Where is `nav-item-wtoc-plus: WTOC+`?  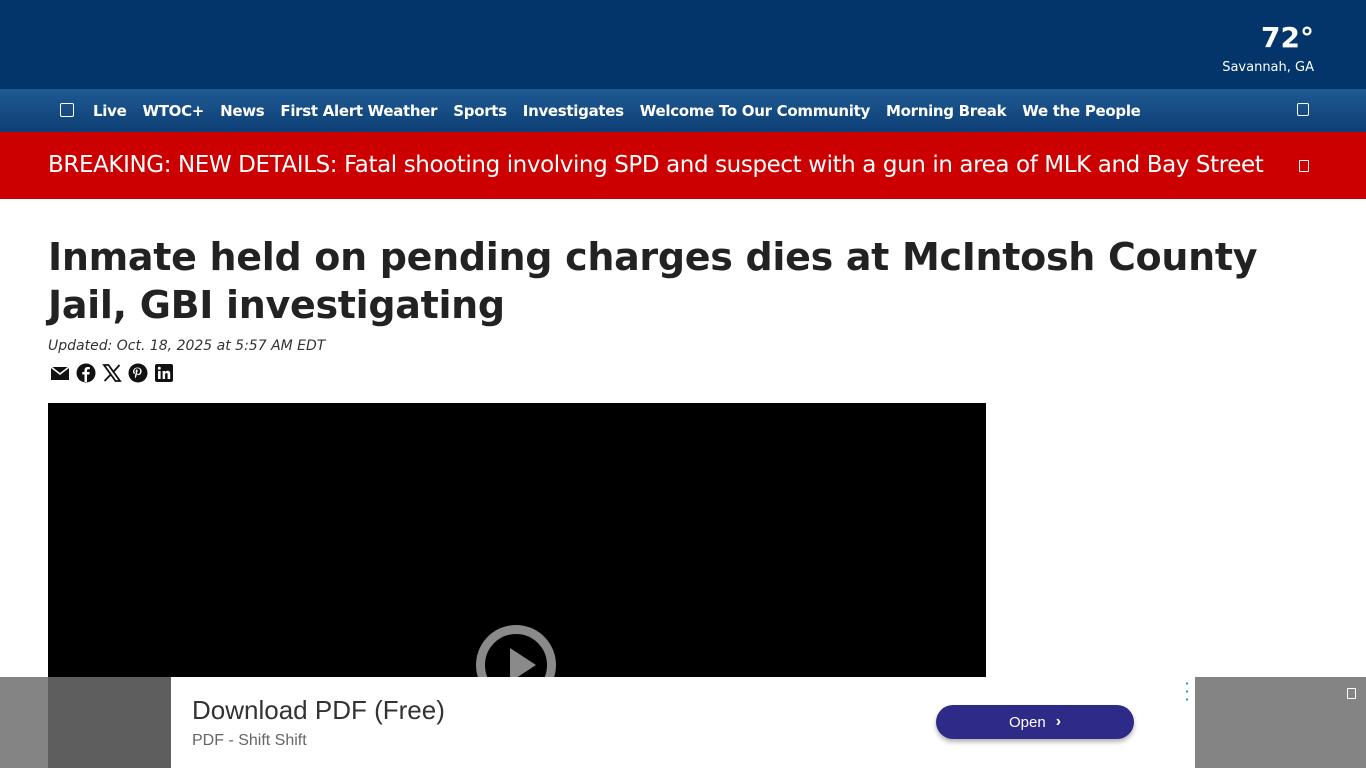 nav-item-wtoc-plus: WTOC+ is located at coordinates (173, 111).